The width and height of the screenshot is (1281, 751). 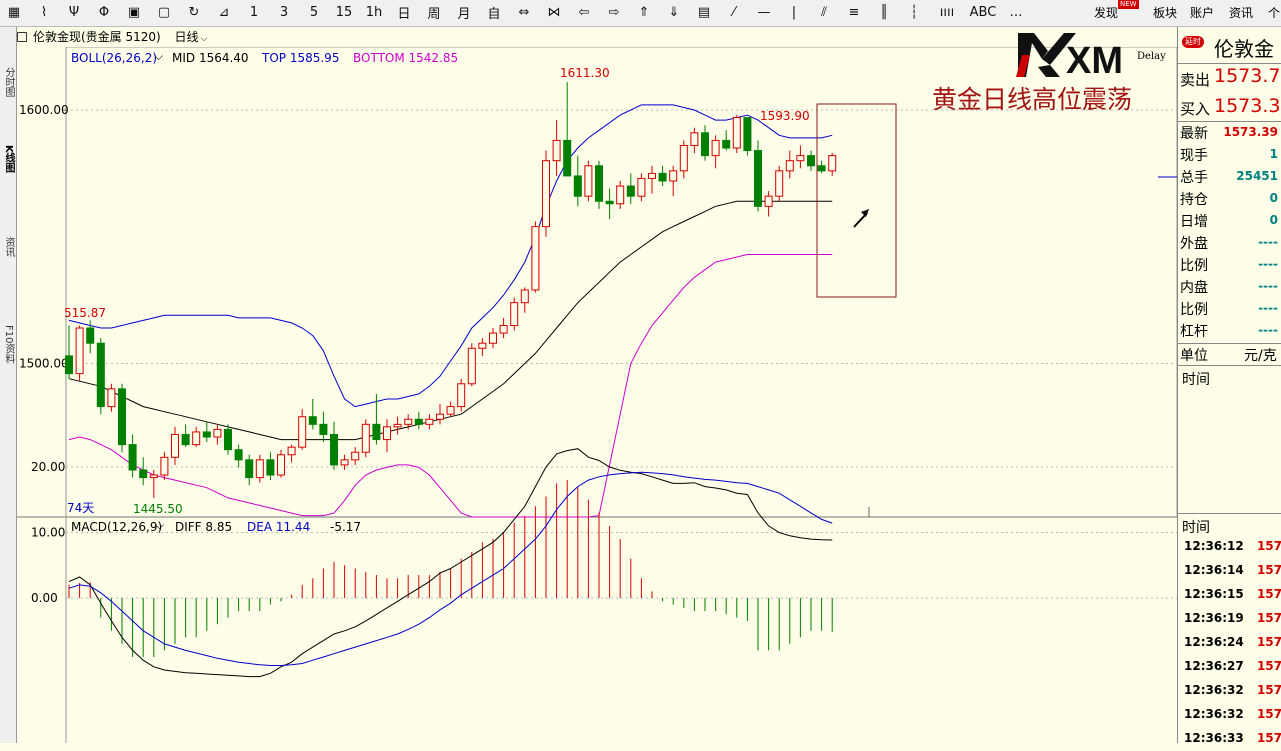 What do you see at coordinates (674, 12) in the screenshot?
I see `toolbar-button-22: ⇓` at bounding box center [674, 12].